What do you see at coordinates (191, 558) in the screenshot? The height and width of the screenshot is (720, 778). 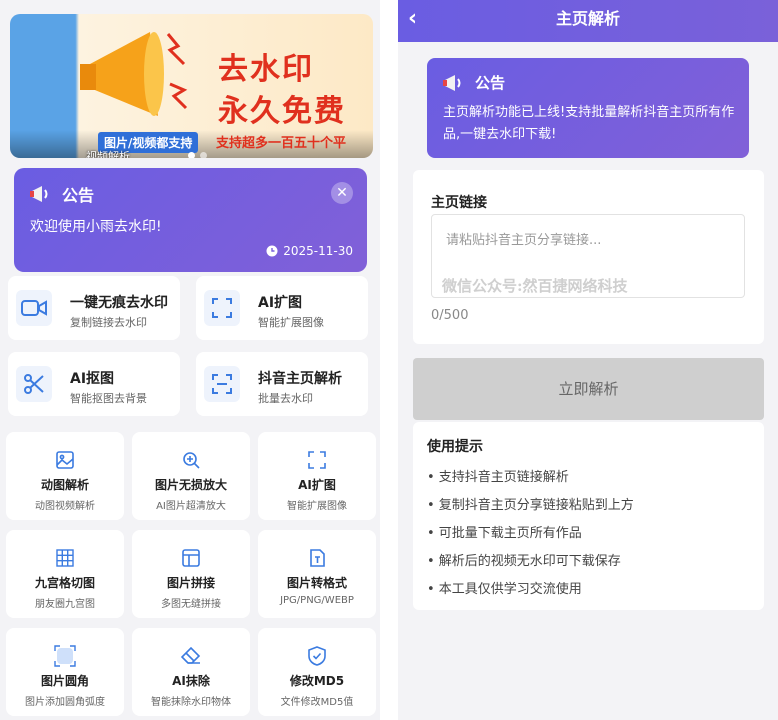 I see `layout-icon` at bounding box center [191, 558].